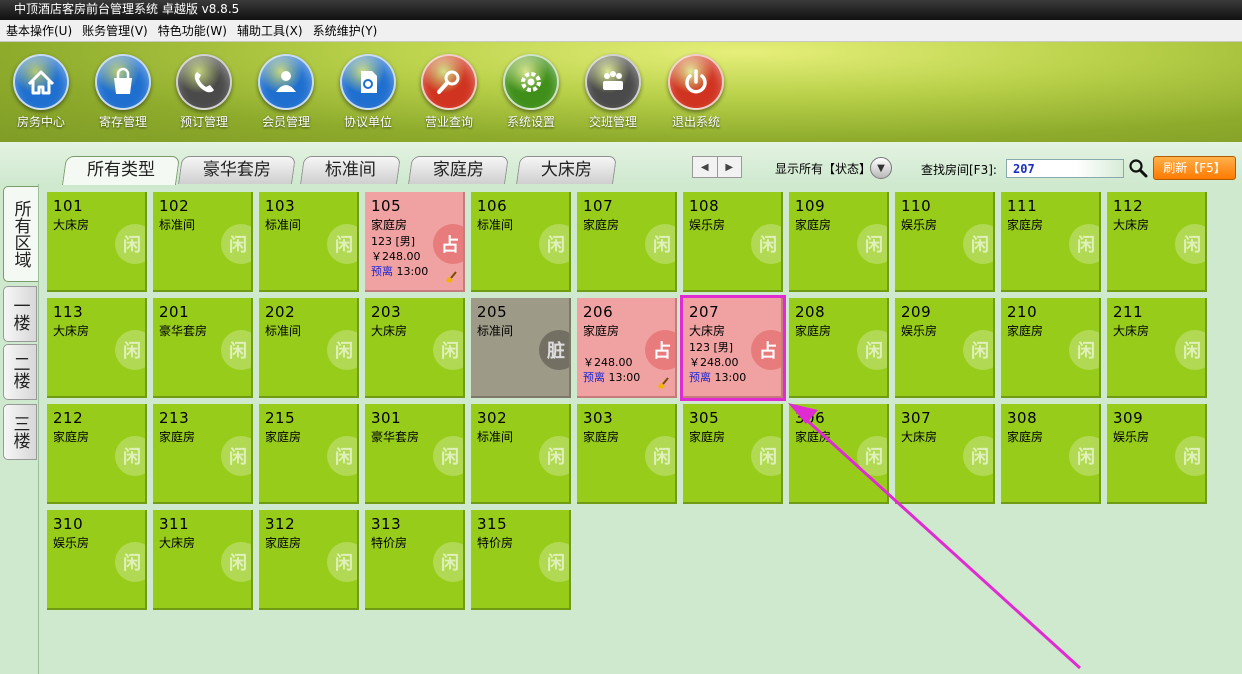  Describe the element at coordinates (97, 560) in the screenshot. I see `room-card-310: 闲 310 娱乐房` at that location.